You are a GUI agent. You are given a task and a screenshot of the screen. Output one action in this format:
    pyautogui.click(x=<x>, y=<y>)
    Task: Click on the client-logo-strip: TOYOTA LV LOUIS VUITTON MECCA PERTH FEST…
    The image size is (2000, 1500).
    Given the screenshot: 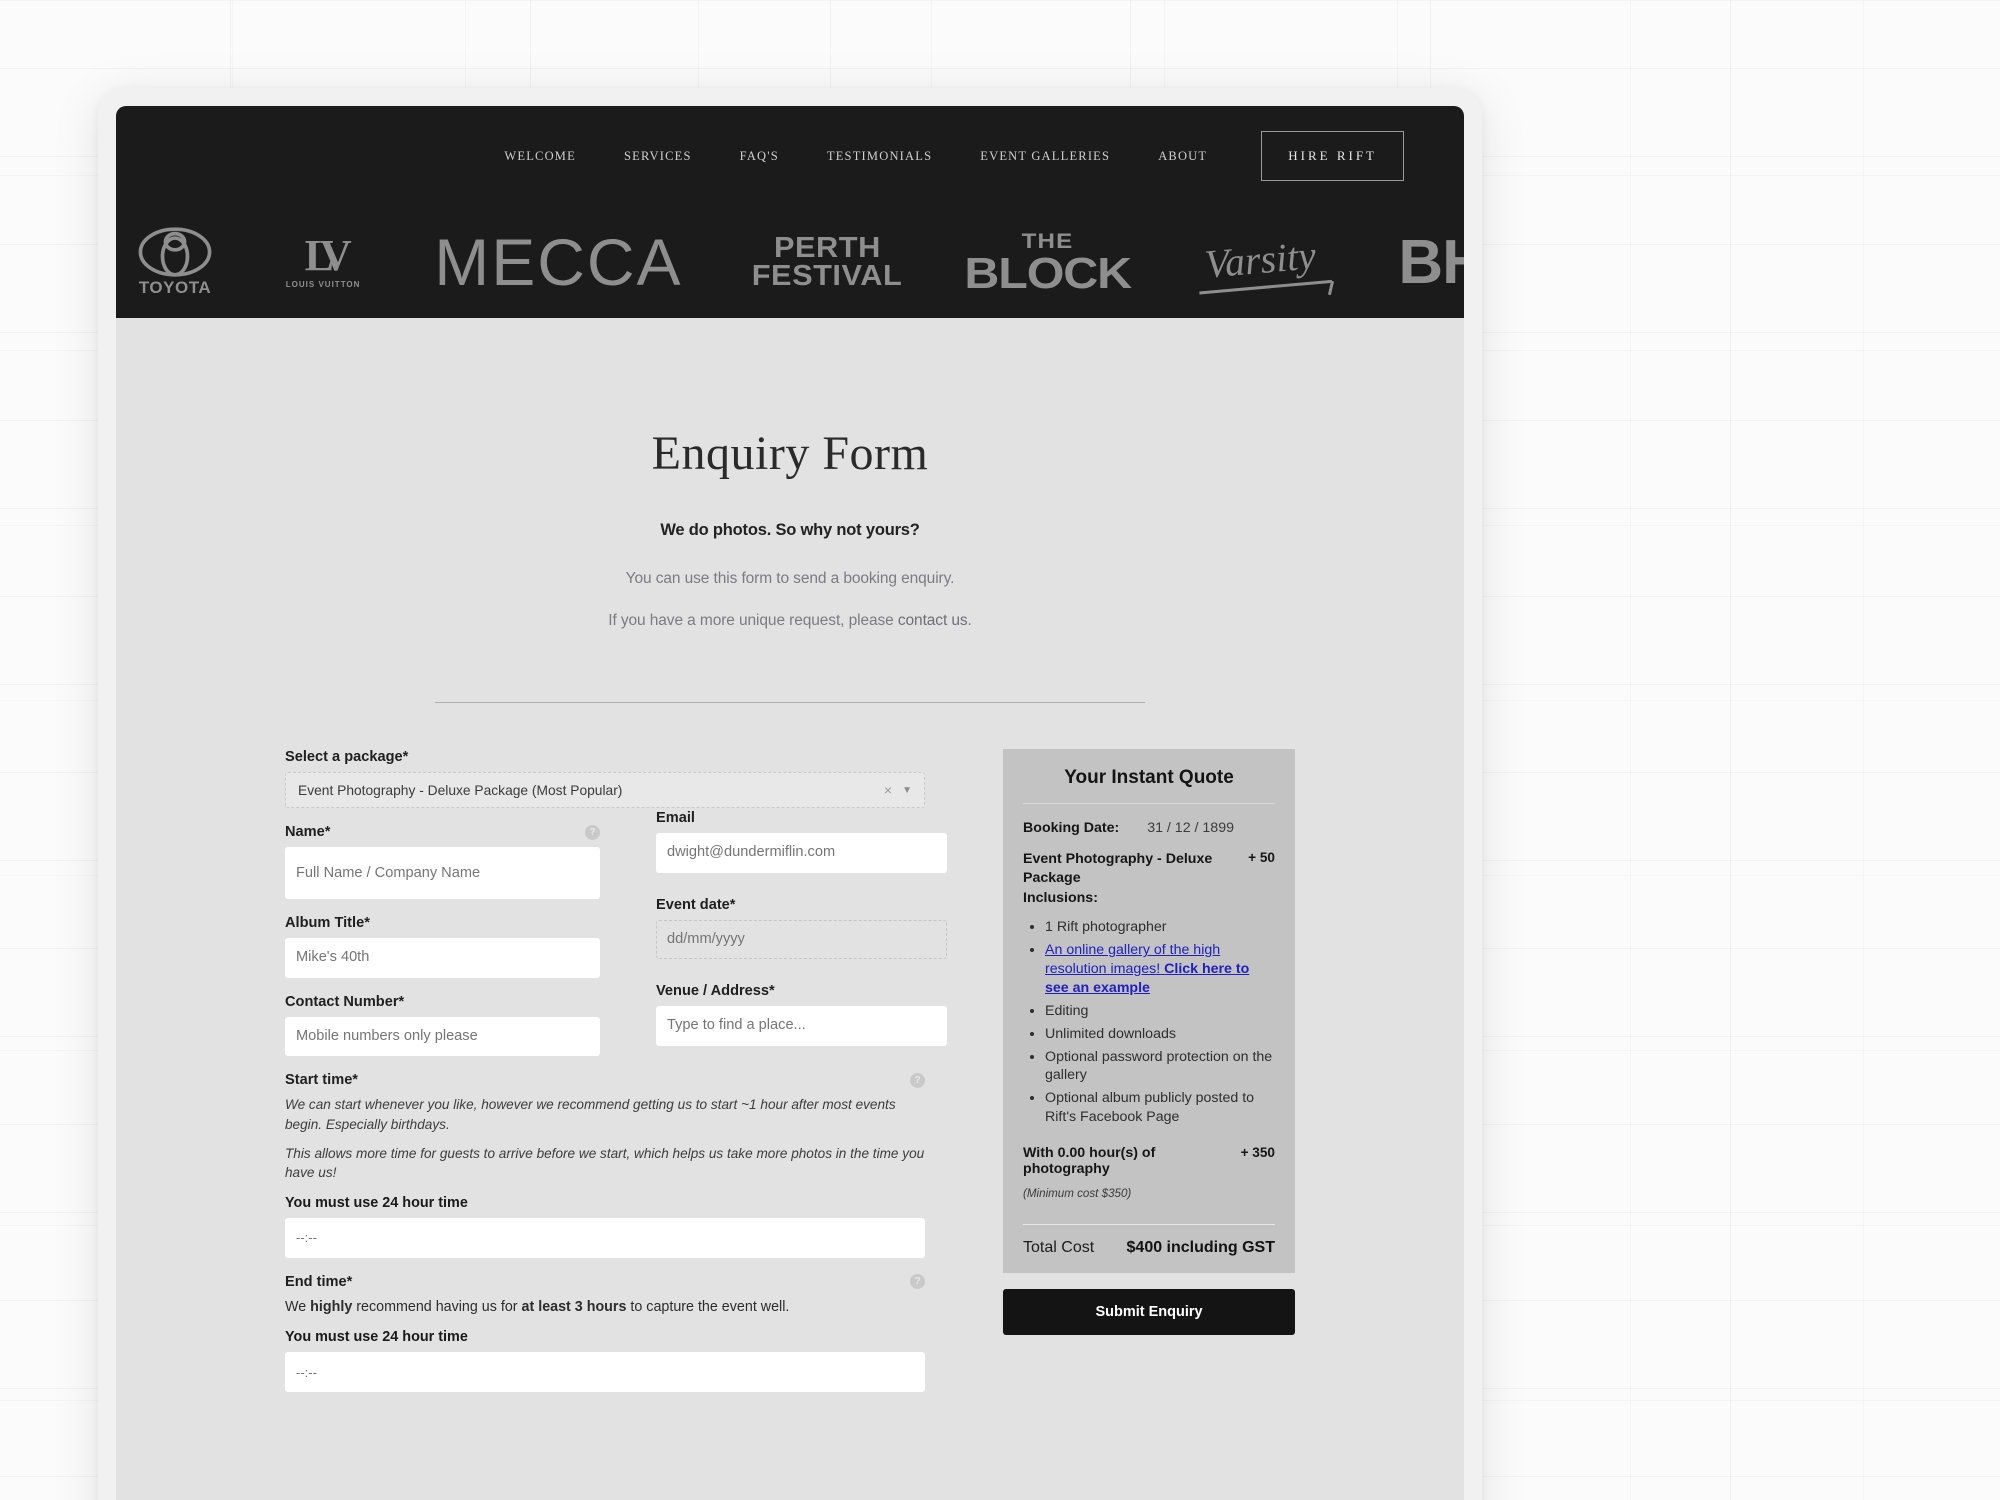 What is the action you would take?
    pyautogui.click(x=790, y=262)
    